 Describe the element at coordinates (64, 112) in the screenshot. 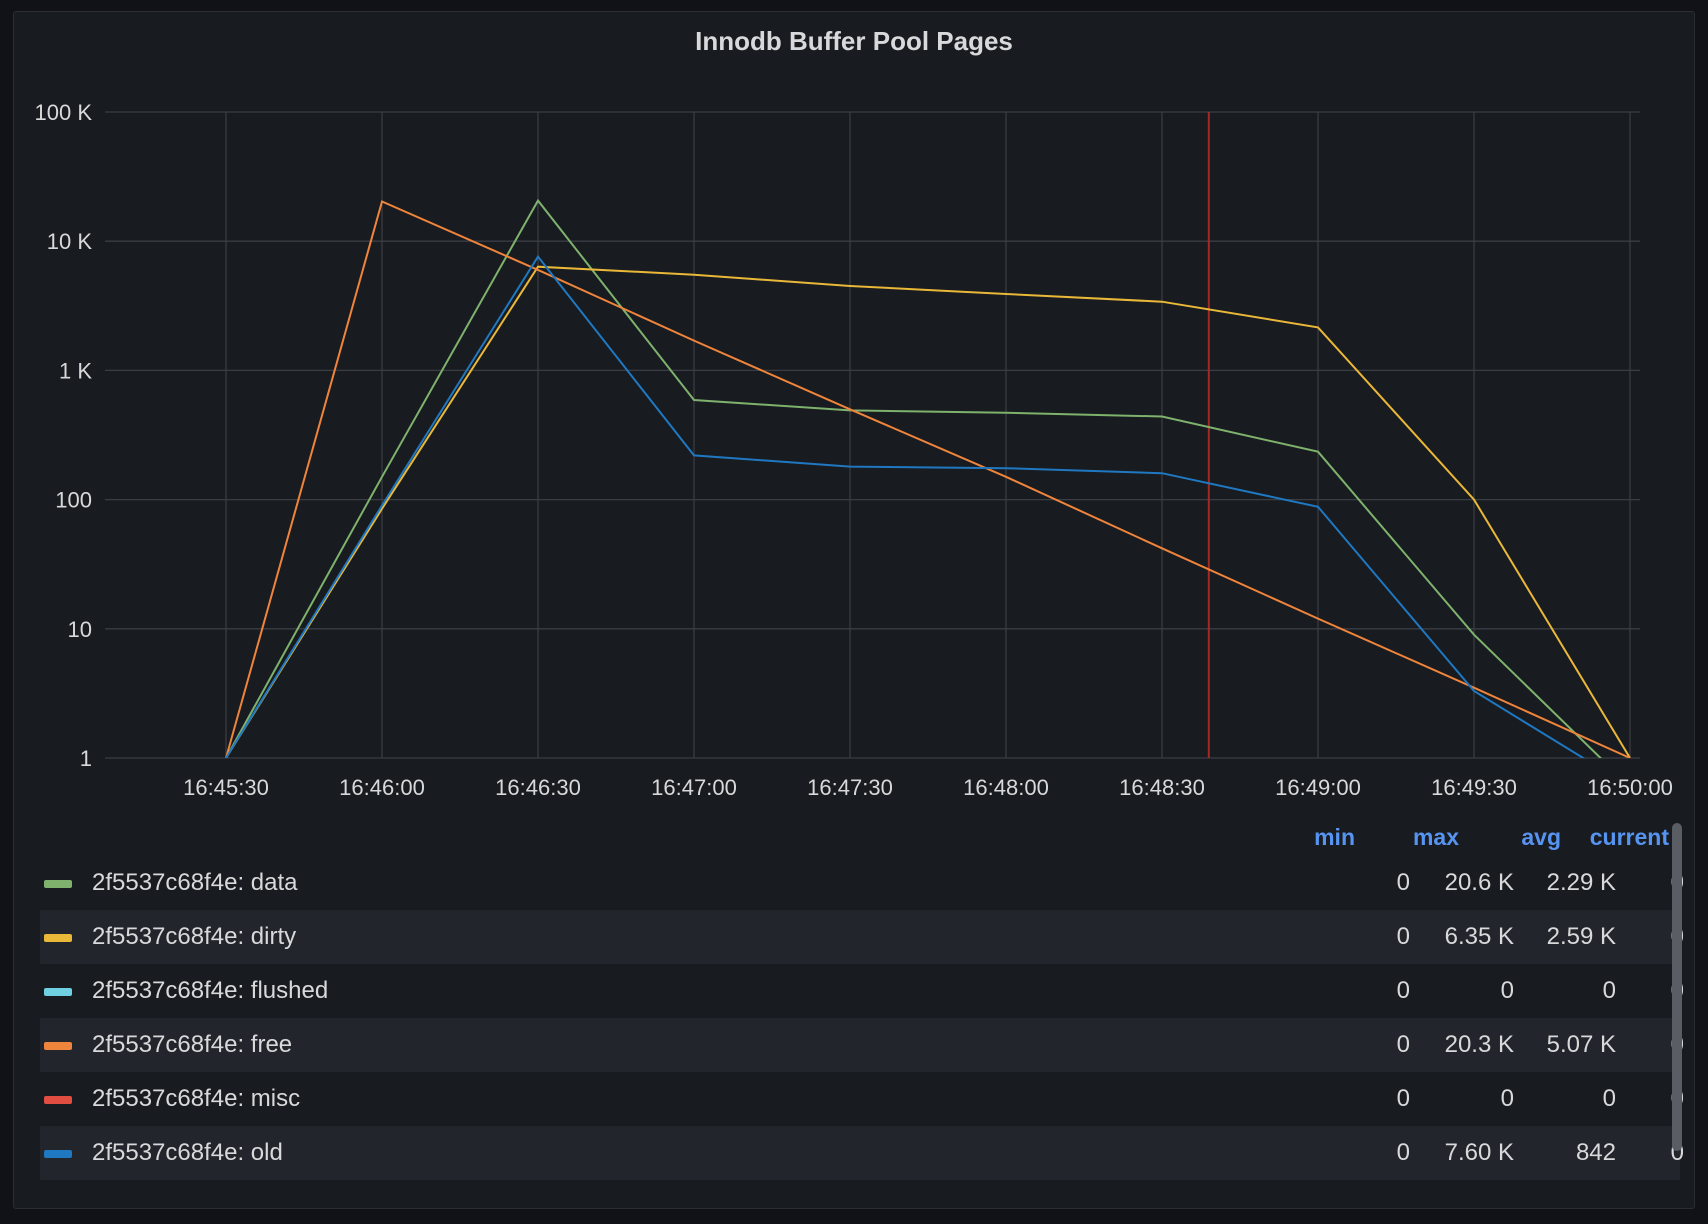

I see `y-tick-label: 100 K` at that location.